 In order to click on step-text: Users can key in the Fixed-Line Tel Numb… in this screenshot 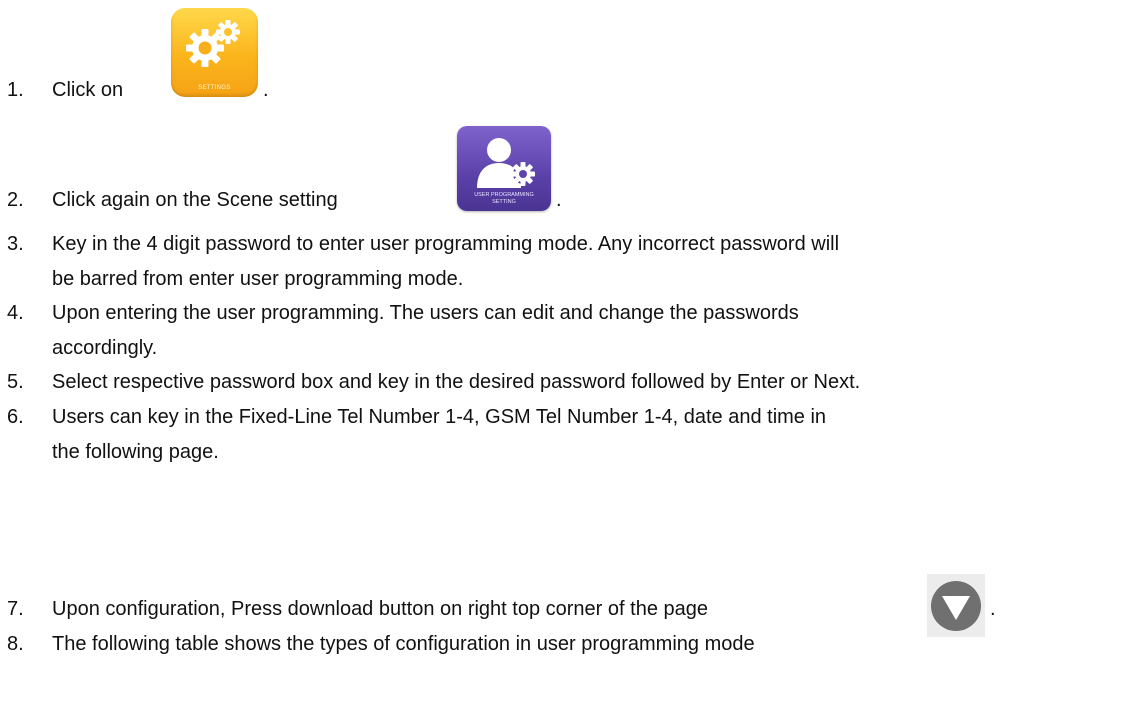, I will do `click(589, 435)`.